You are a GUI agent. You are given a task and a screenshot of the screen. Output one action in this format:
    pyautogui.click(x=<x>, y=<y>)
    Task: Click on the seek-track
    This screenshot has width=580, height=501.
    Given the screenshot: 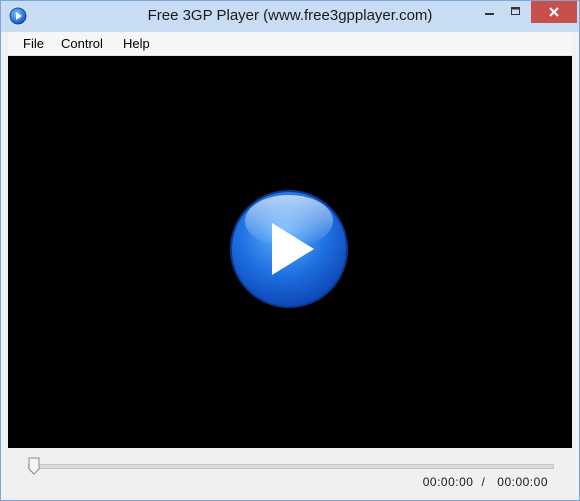 What is the action you would take?
    pyautogui.click(x=291, y=466)
    